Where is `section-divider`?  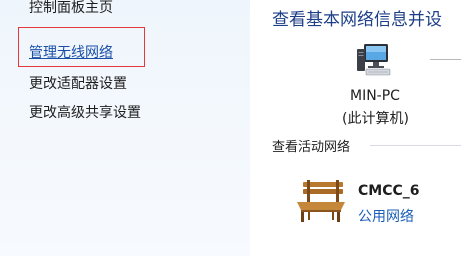 section-divider is located at coordinates (415, 145).